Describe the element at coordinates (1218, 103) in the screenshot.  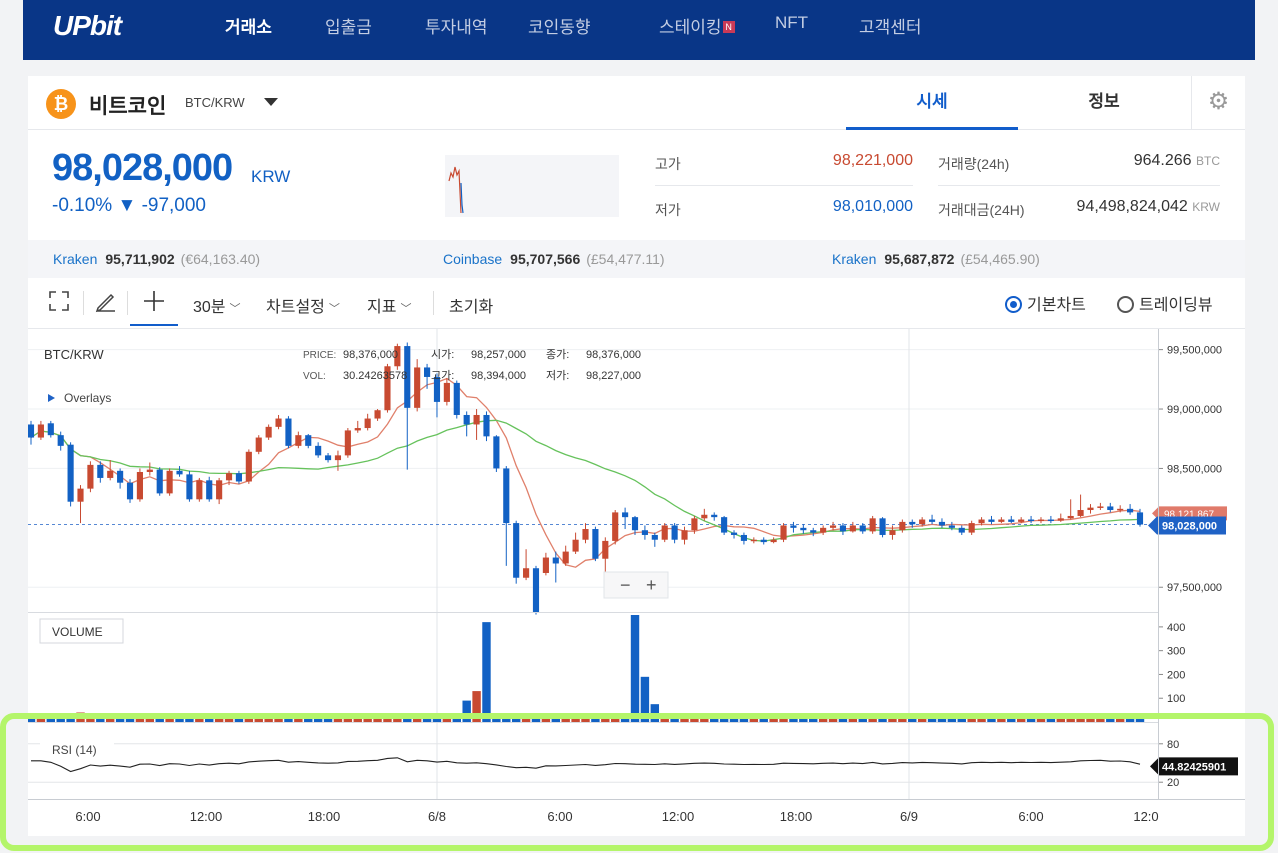
I see `gear-icon: ⚙` at that location.